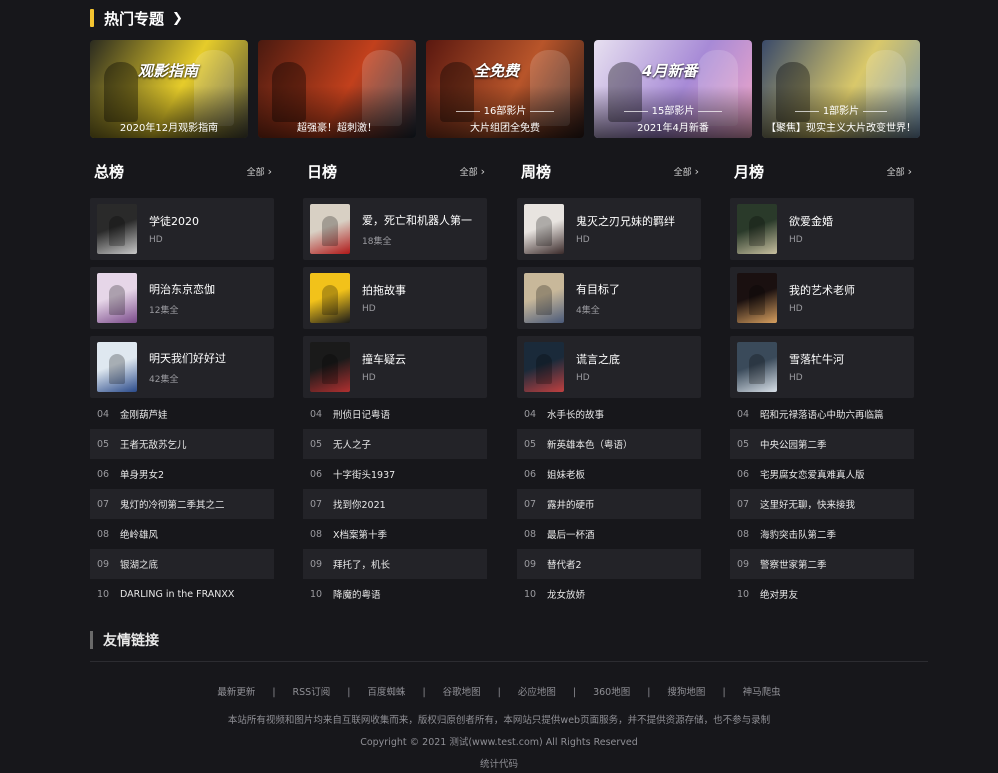  Describe the element at coordinates (841, 89) in the screenshot. I see `topic-card: 1部影片 【聚焦】现实主义大片改变世界！` at that location.